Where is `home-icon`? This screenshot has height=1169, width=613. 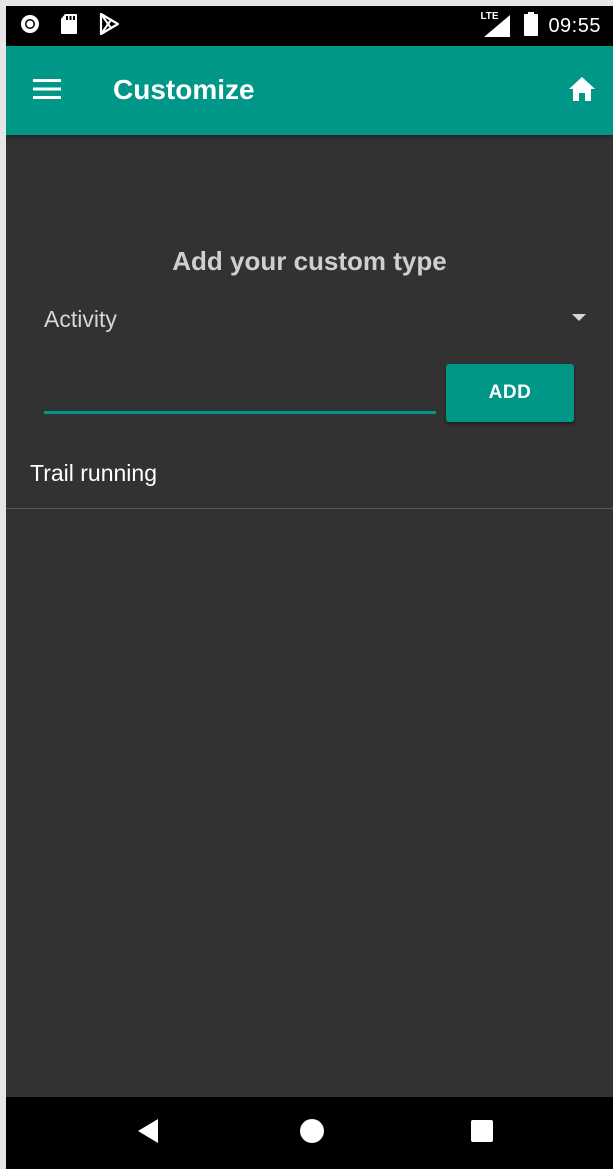 home-icon is located at coordinates (582, 91).